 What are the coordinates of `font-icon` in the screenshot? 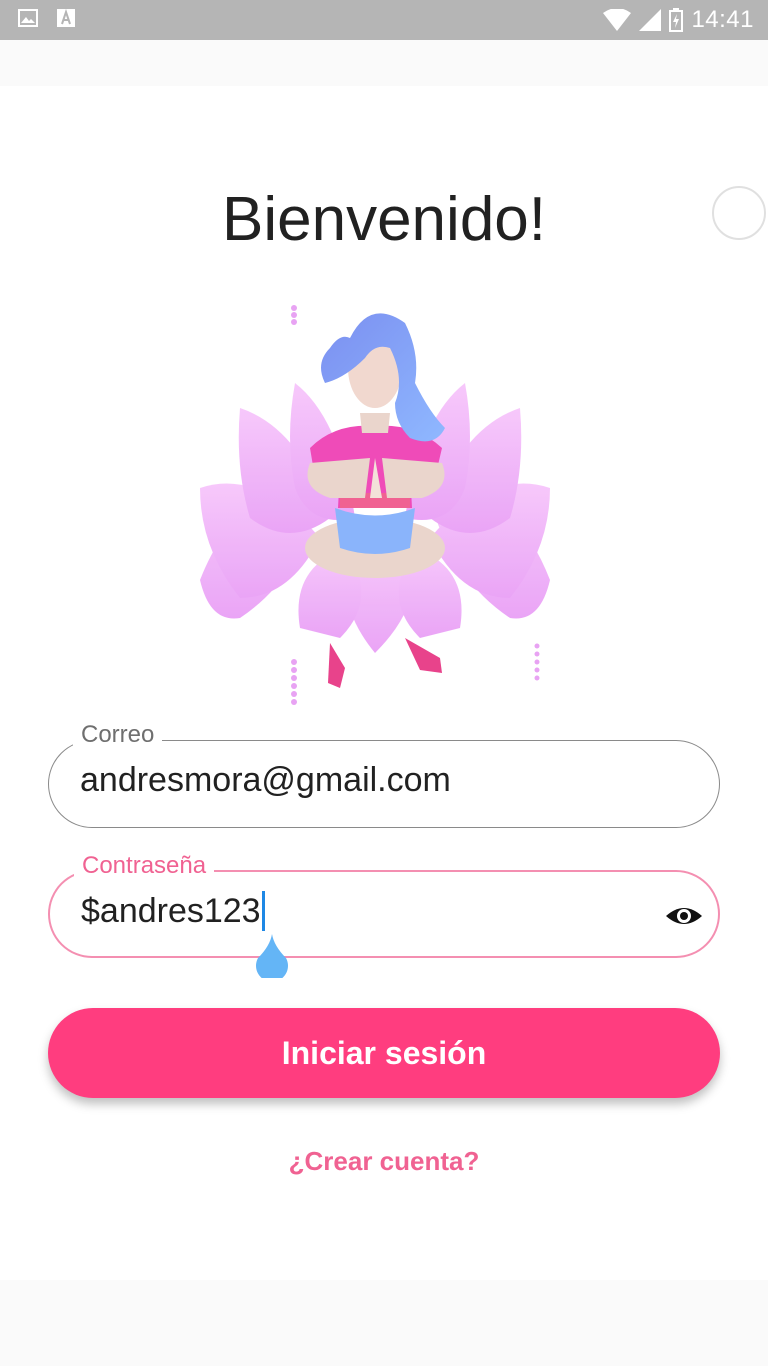 It's located at (66, 17).